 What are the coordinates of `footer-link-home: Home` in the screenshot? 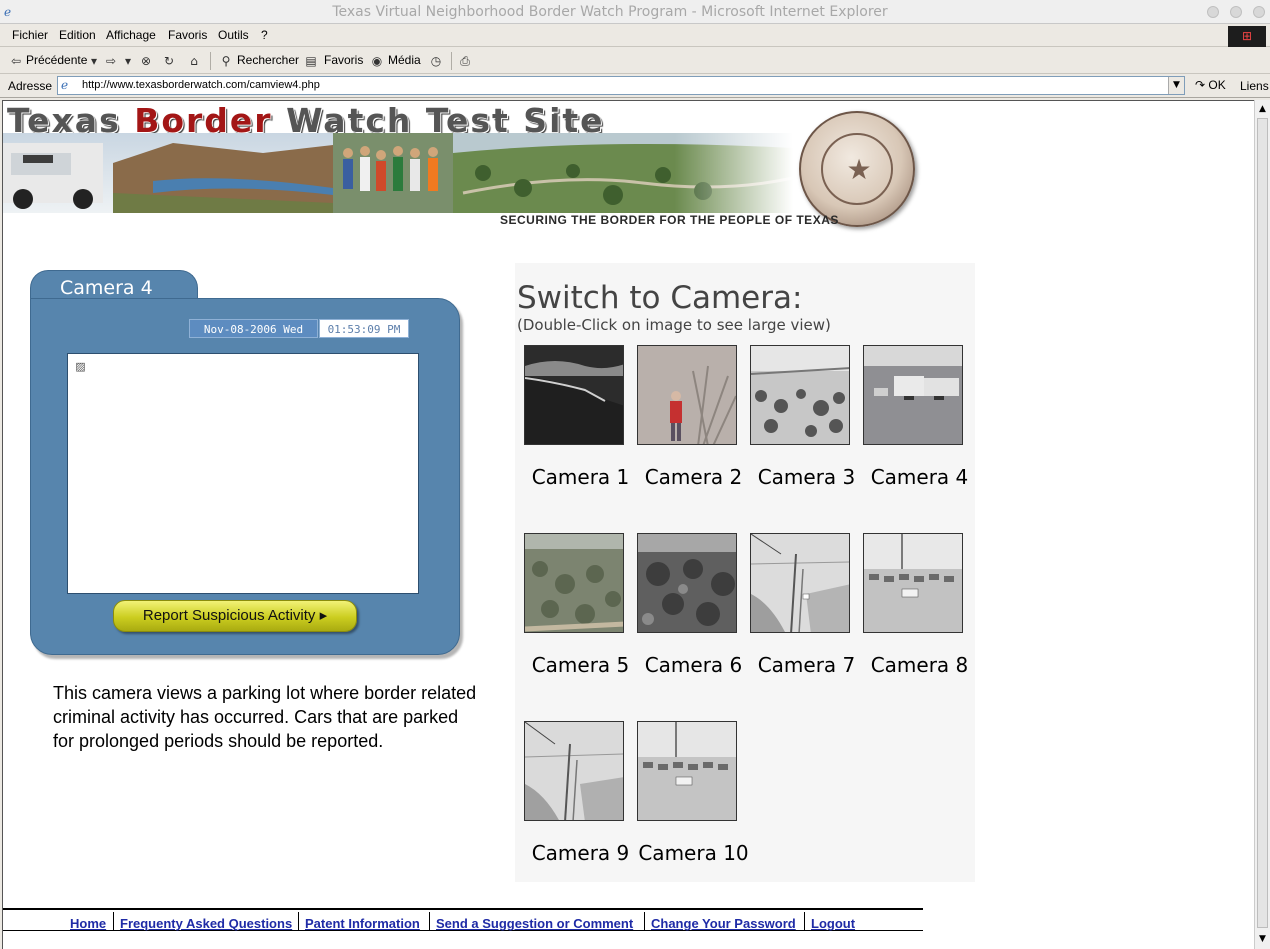 It's located at (88, 923).